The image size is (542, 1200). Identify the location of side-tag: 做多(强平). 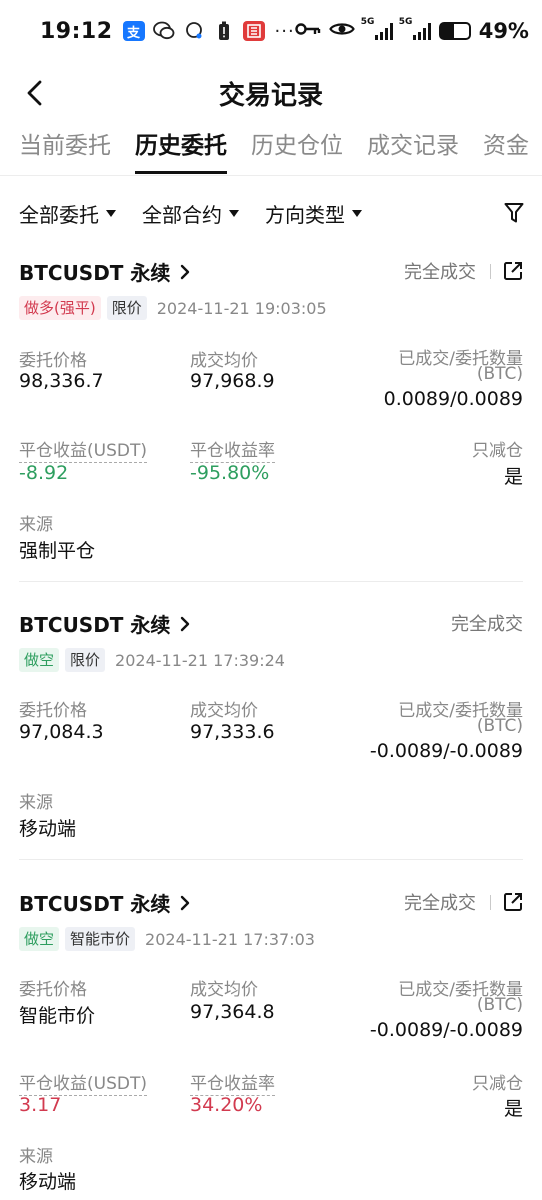
(60, 308).